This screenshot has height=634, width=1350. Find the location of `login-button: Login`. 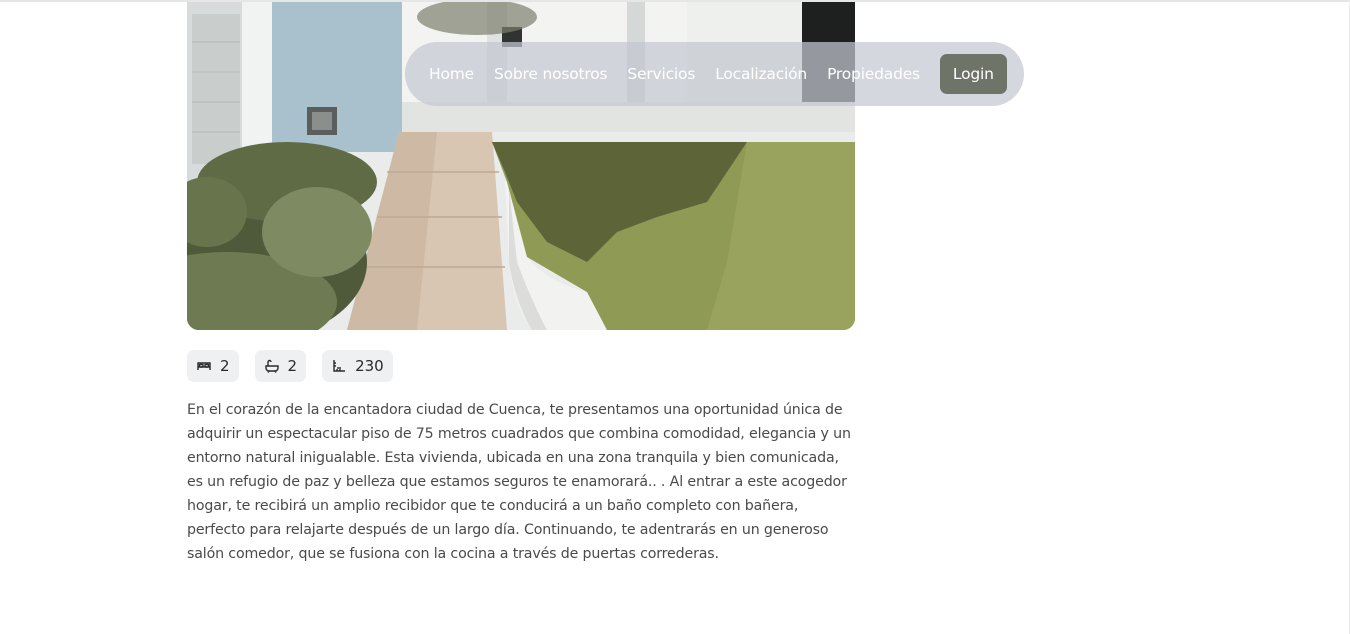

login-button: Login is located at coordinates (973, 74).